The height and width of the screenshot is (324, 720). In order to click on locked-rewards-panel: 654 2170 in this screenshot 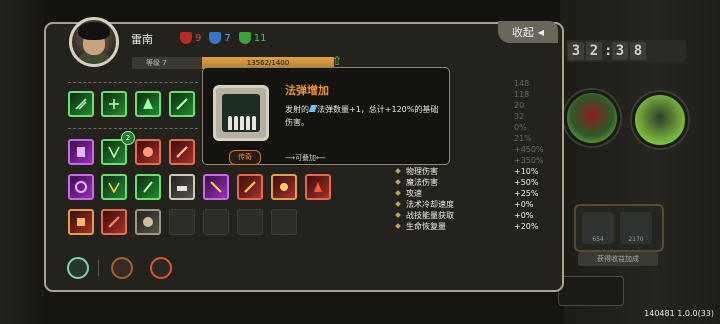, I will do `click(619, 228)`.